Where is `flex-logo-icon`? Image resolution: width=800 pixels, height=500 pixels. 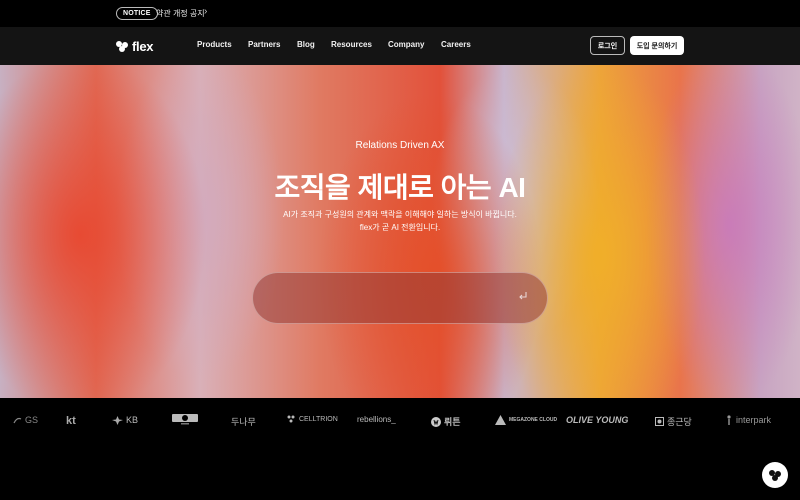 flex-logo-icon is located at coordinates (122, 46).